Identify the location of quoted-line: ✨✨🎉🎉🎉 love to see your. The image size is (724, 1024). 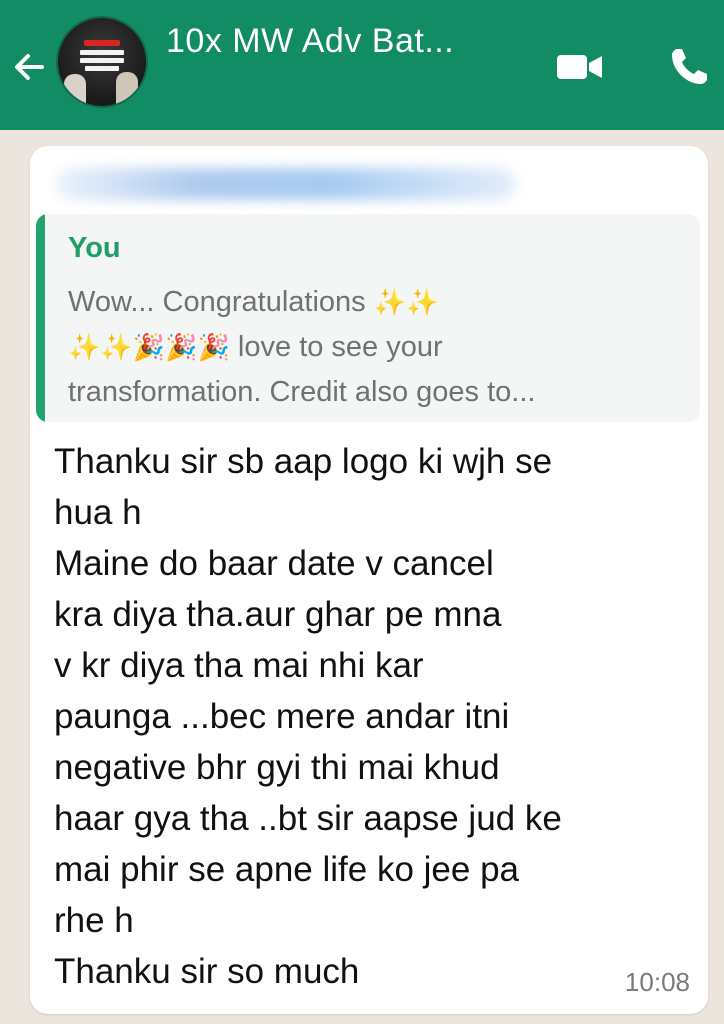
(378, 347).